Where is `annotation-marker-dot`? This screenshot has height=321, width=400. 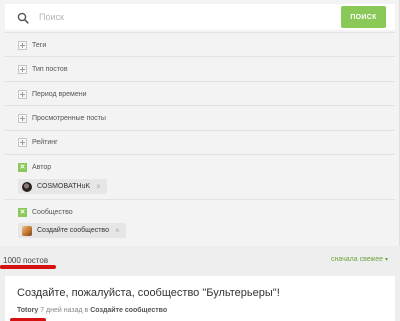
annotation-marker-dot is located at coordinates (2, 267).